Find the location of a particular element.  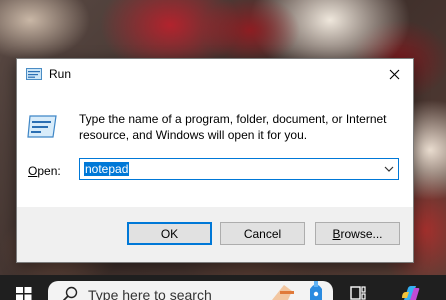

cancel-button: Cancel is located at coordinates (262, 233).